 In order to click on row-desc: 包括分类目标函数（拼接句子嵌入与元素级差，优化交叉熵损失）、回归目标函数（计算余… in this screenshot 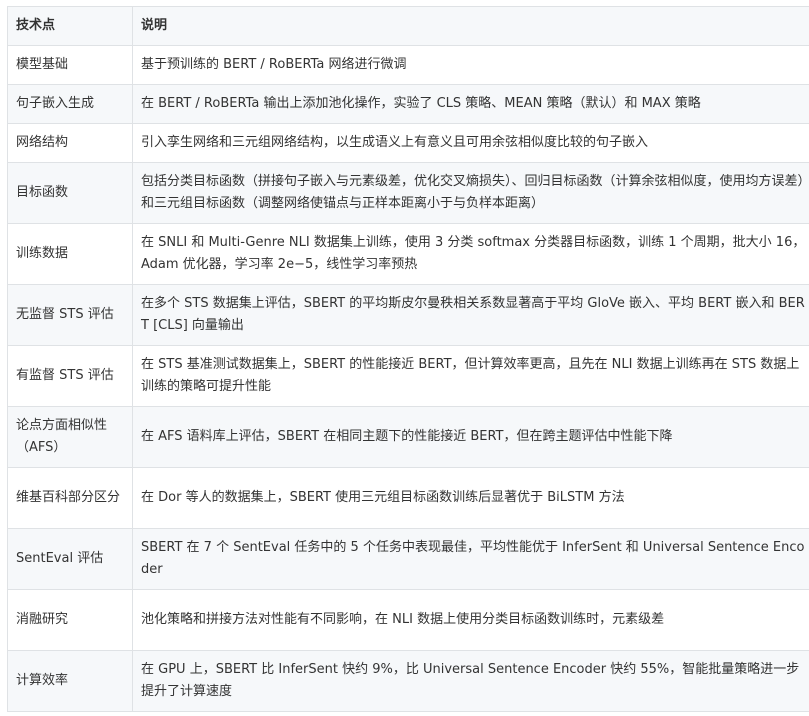, I will do `click(470, 193)`.